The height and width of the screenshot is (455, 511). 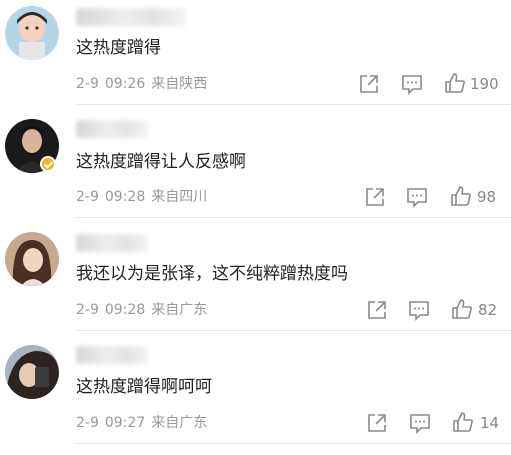 What do you see at coordinates (488, 310) in the screenshot?
I see `like-count: 82` at bounding box center [488, 310].